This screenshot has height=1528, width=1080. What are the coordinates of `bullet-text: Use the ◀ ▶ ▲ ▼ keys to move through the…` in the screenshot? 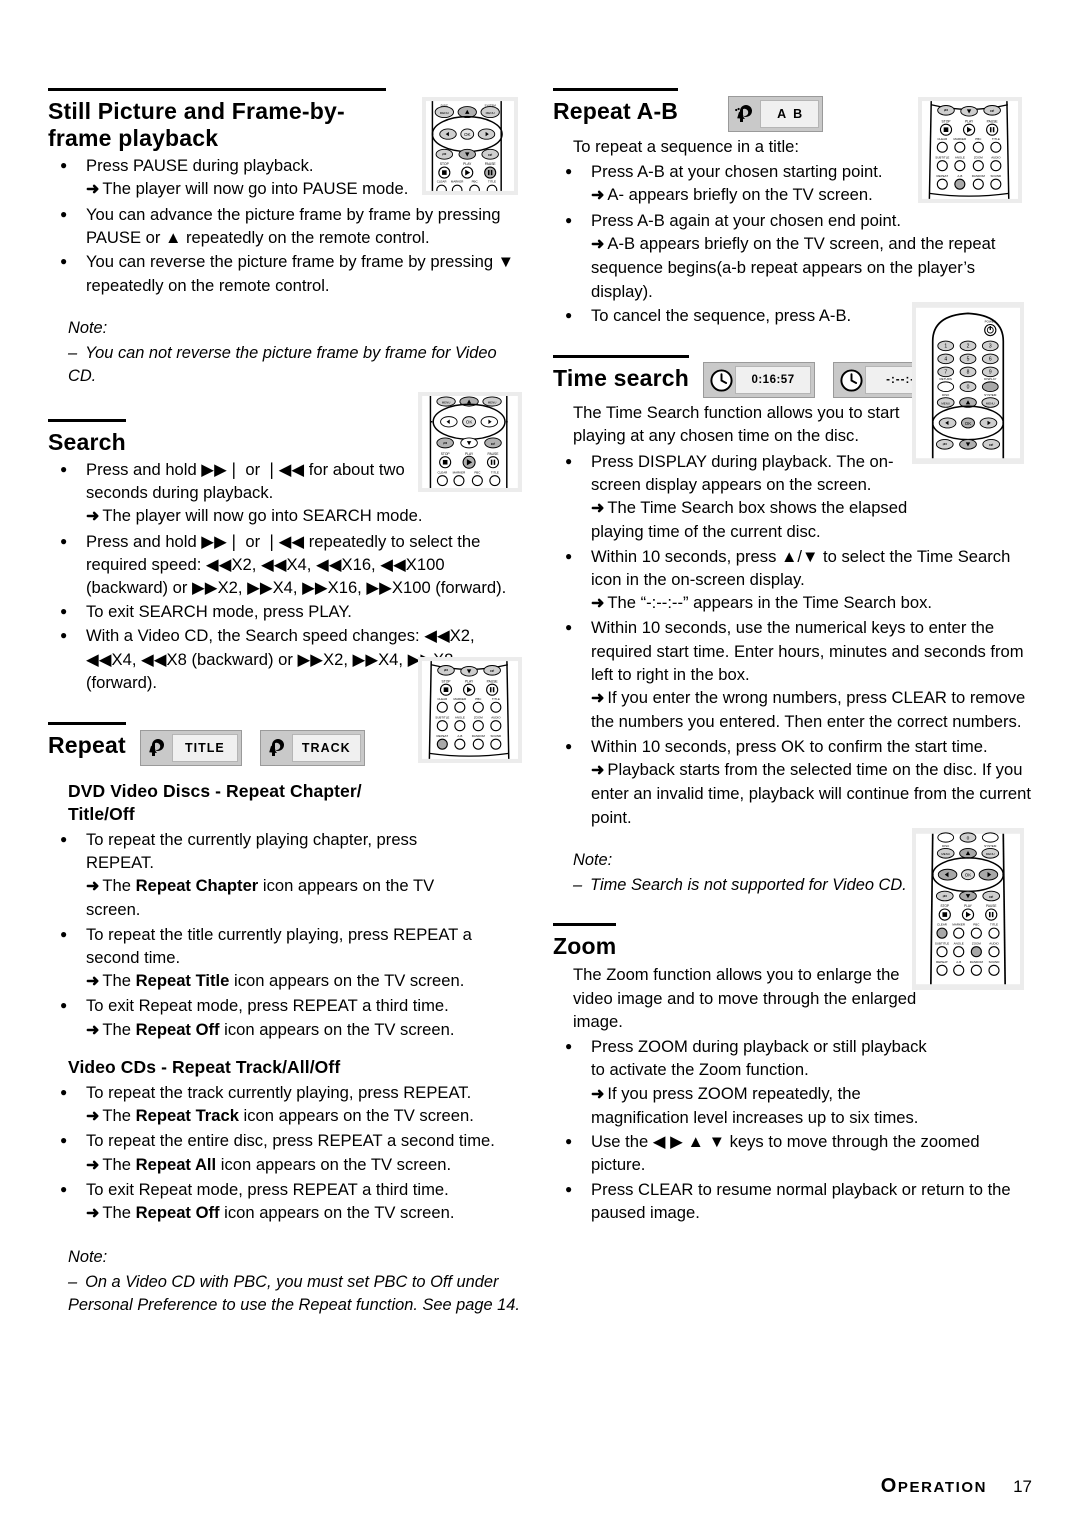 It's located at (785, 1153).